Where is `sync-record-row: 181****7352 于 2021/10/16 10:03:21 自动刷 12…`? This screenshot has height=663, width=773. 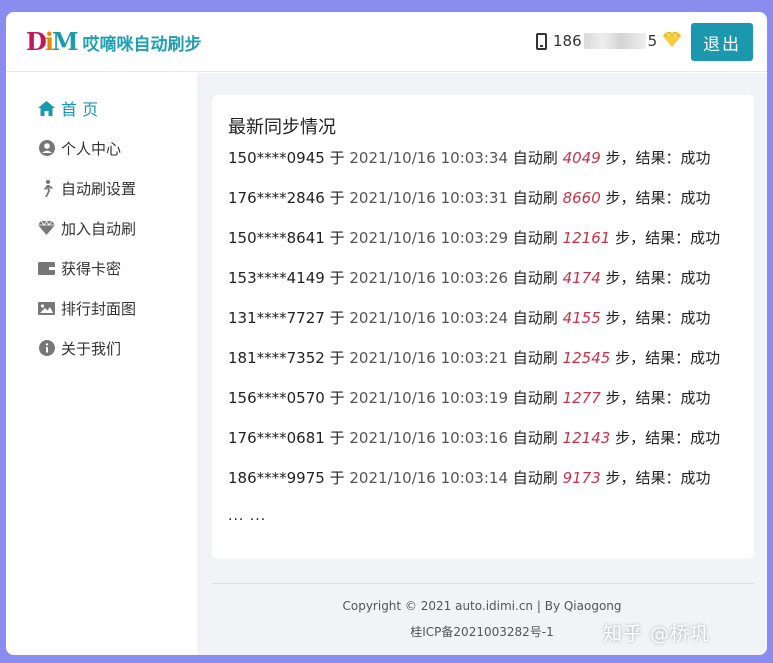
sync-record-row: 181****7352 于 2021/10/16 10:03:21 自动刷 12… is located at coordinates (474, 357).